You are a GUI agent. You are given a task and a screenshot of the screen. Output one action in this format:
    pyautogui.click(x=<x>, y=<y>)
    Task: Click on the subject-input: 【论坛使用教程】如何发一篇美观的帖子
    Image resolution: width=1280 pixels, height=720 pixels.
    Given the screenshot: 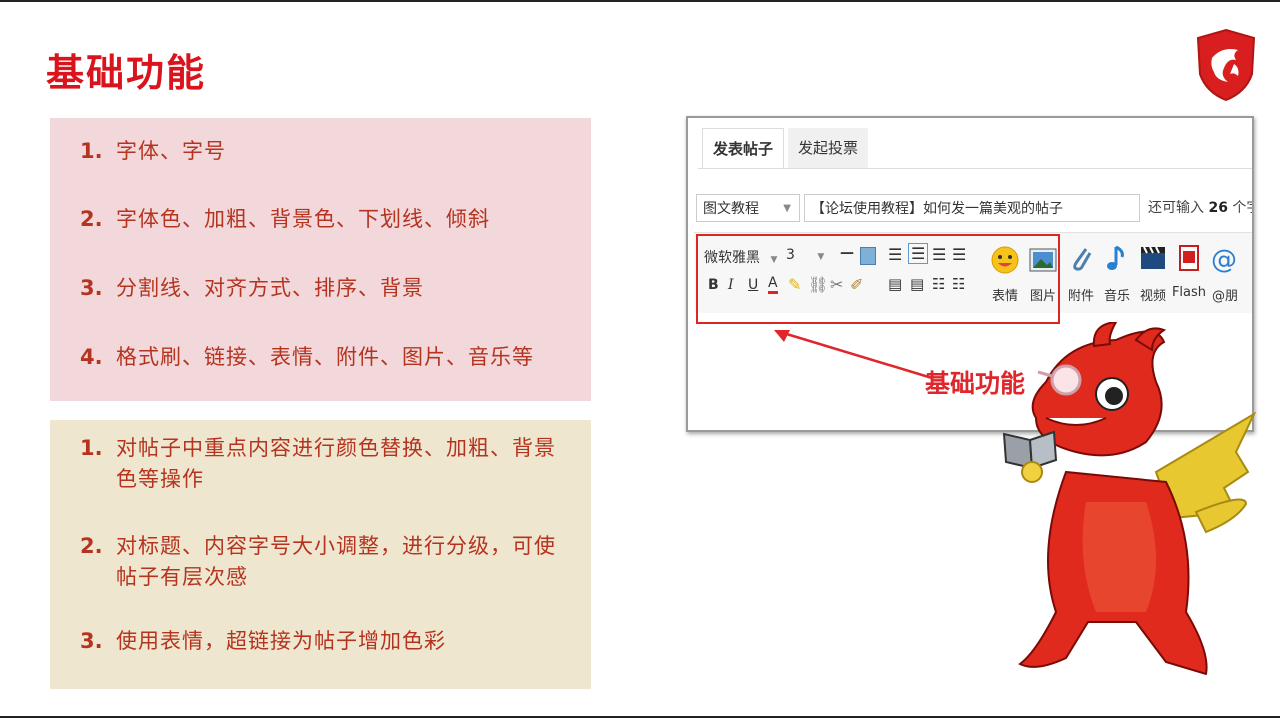 What is the action you would take?
    pyautogui.click(x=972, y=208)
    